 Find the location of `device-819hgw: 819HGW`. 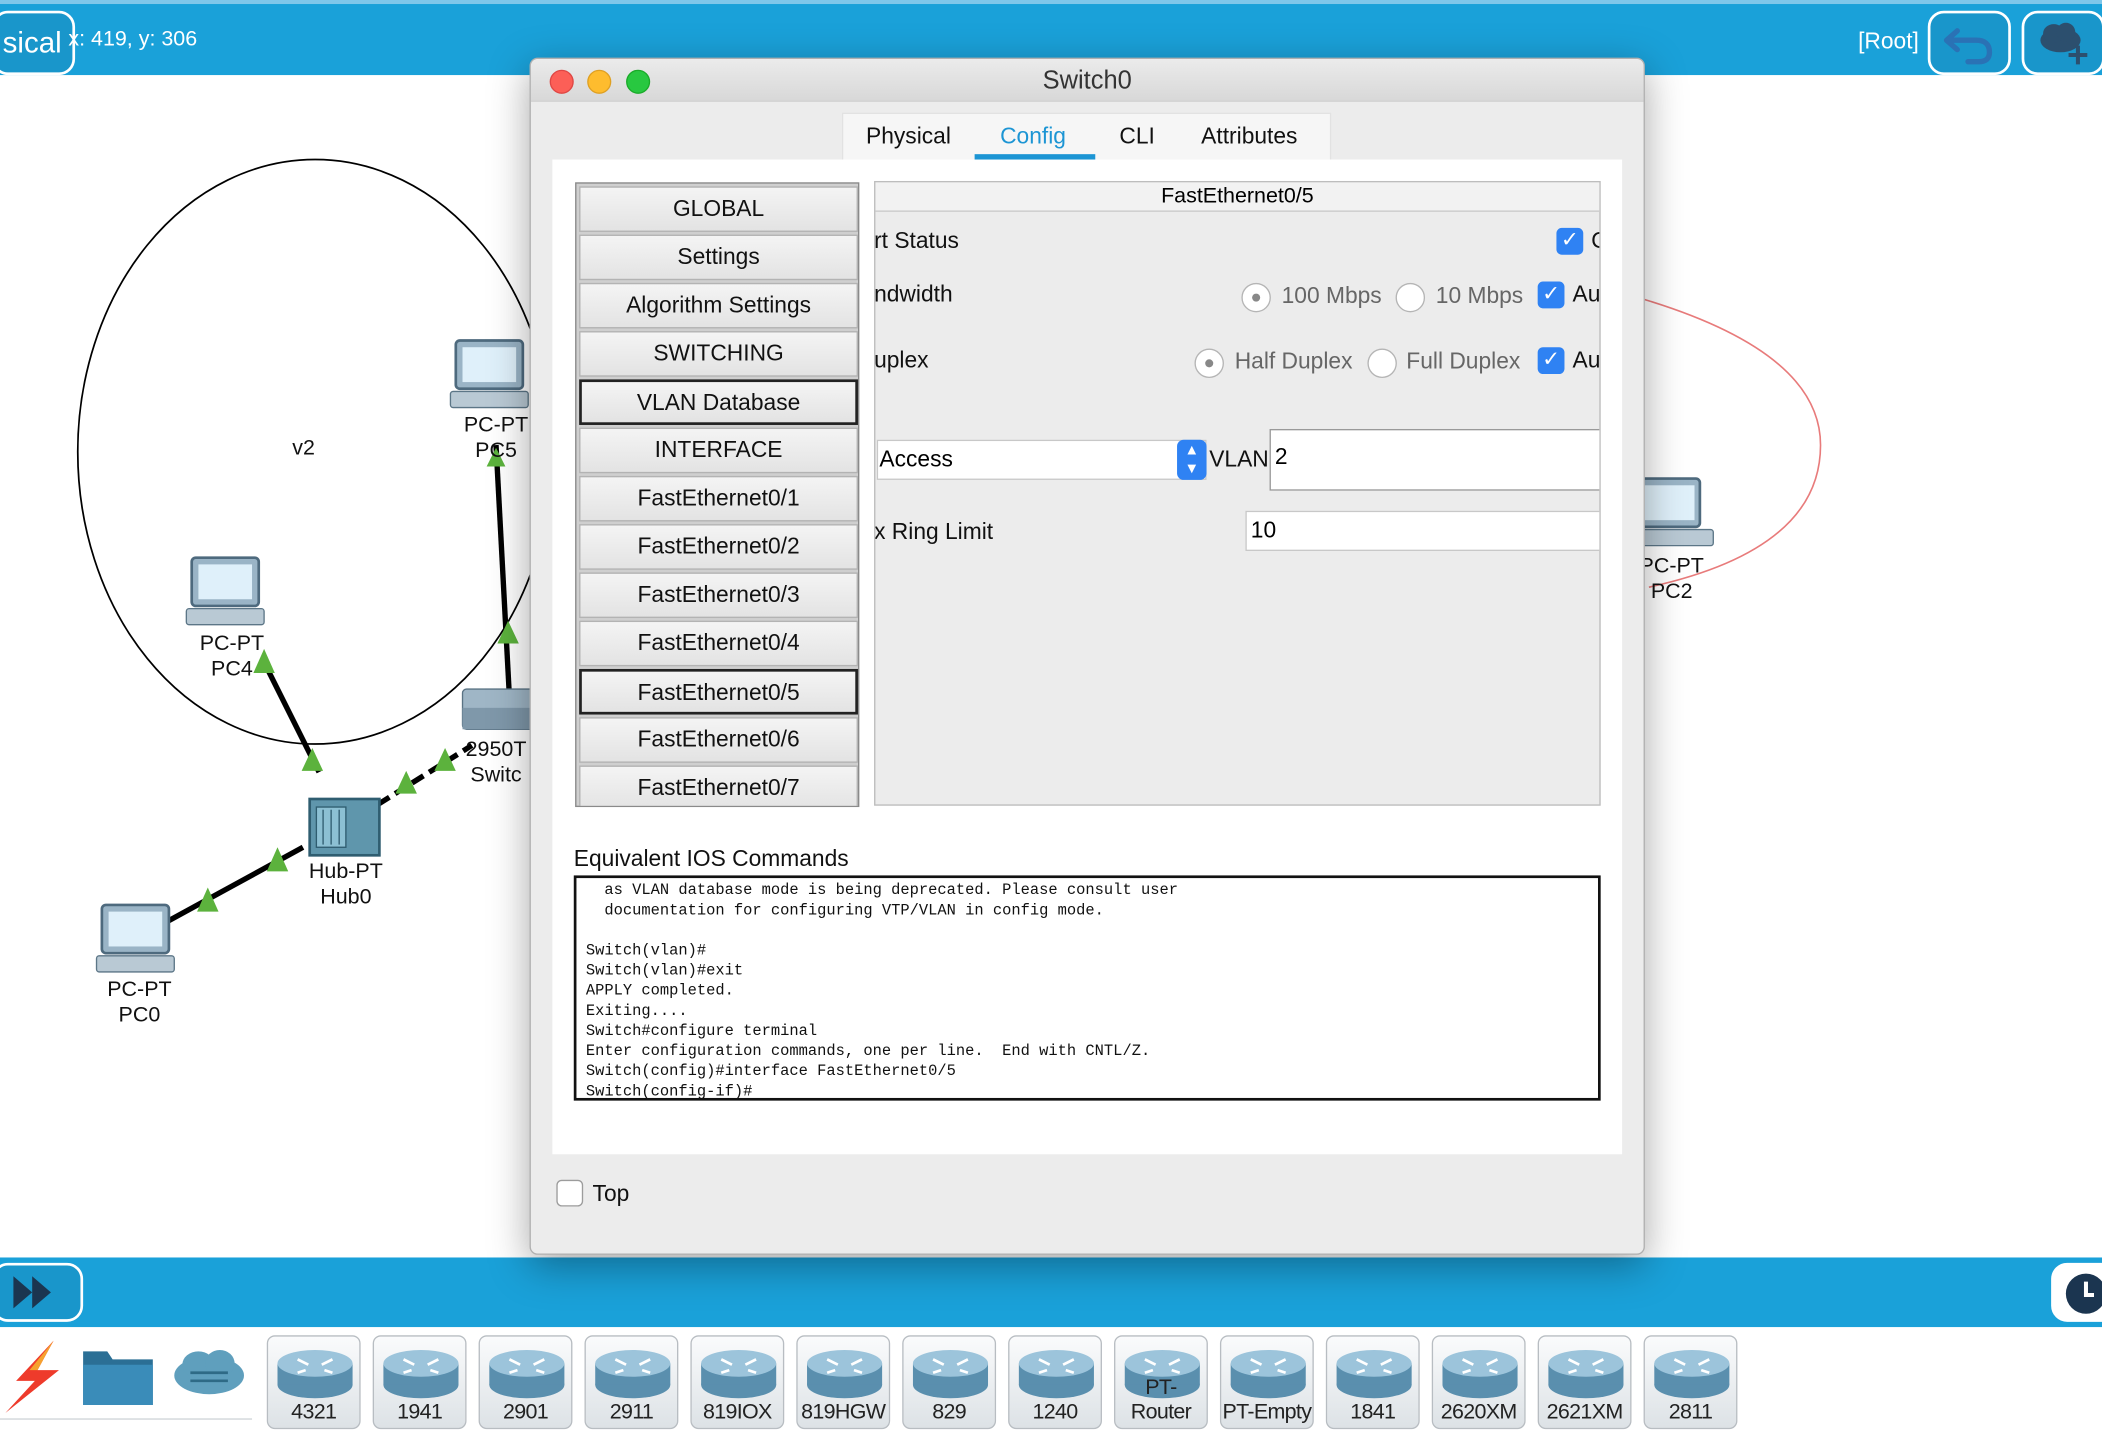

device-819hgw: 819HGW is located at coordinates (843, 1382).